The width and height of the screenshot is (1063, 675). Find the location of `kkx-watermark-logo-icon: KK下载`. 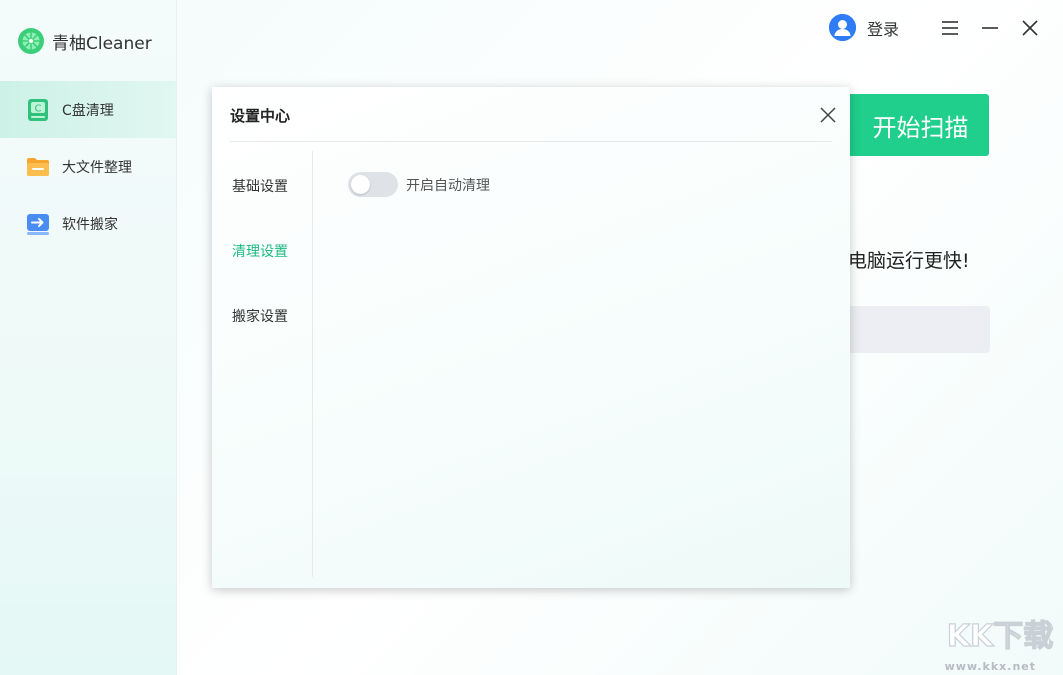

kkx-watermark-logo-icon: KK下载 is located at coordinates (1000, 635).